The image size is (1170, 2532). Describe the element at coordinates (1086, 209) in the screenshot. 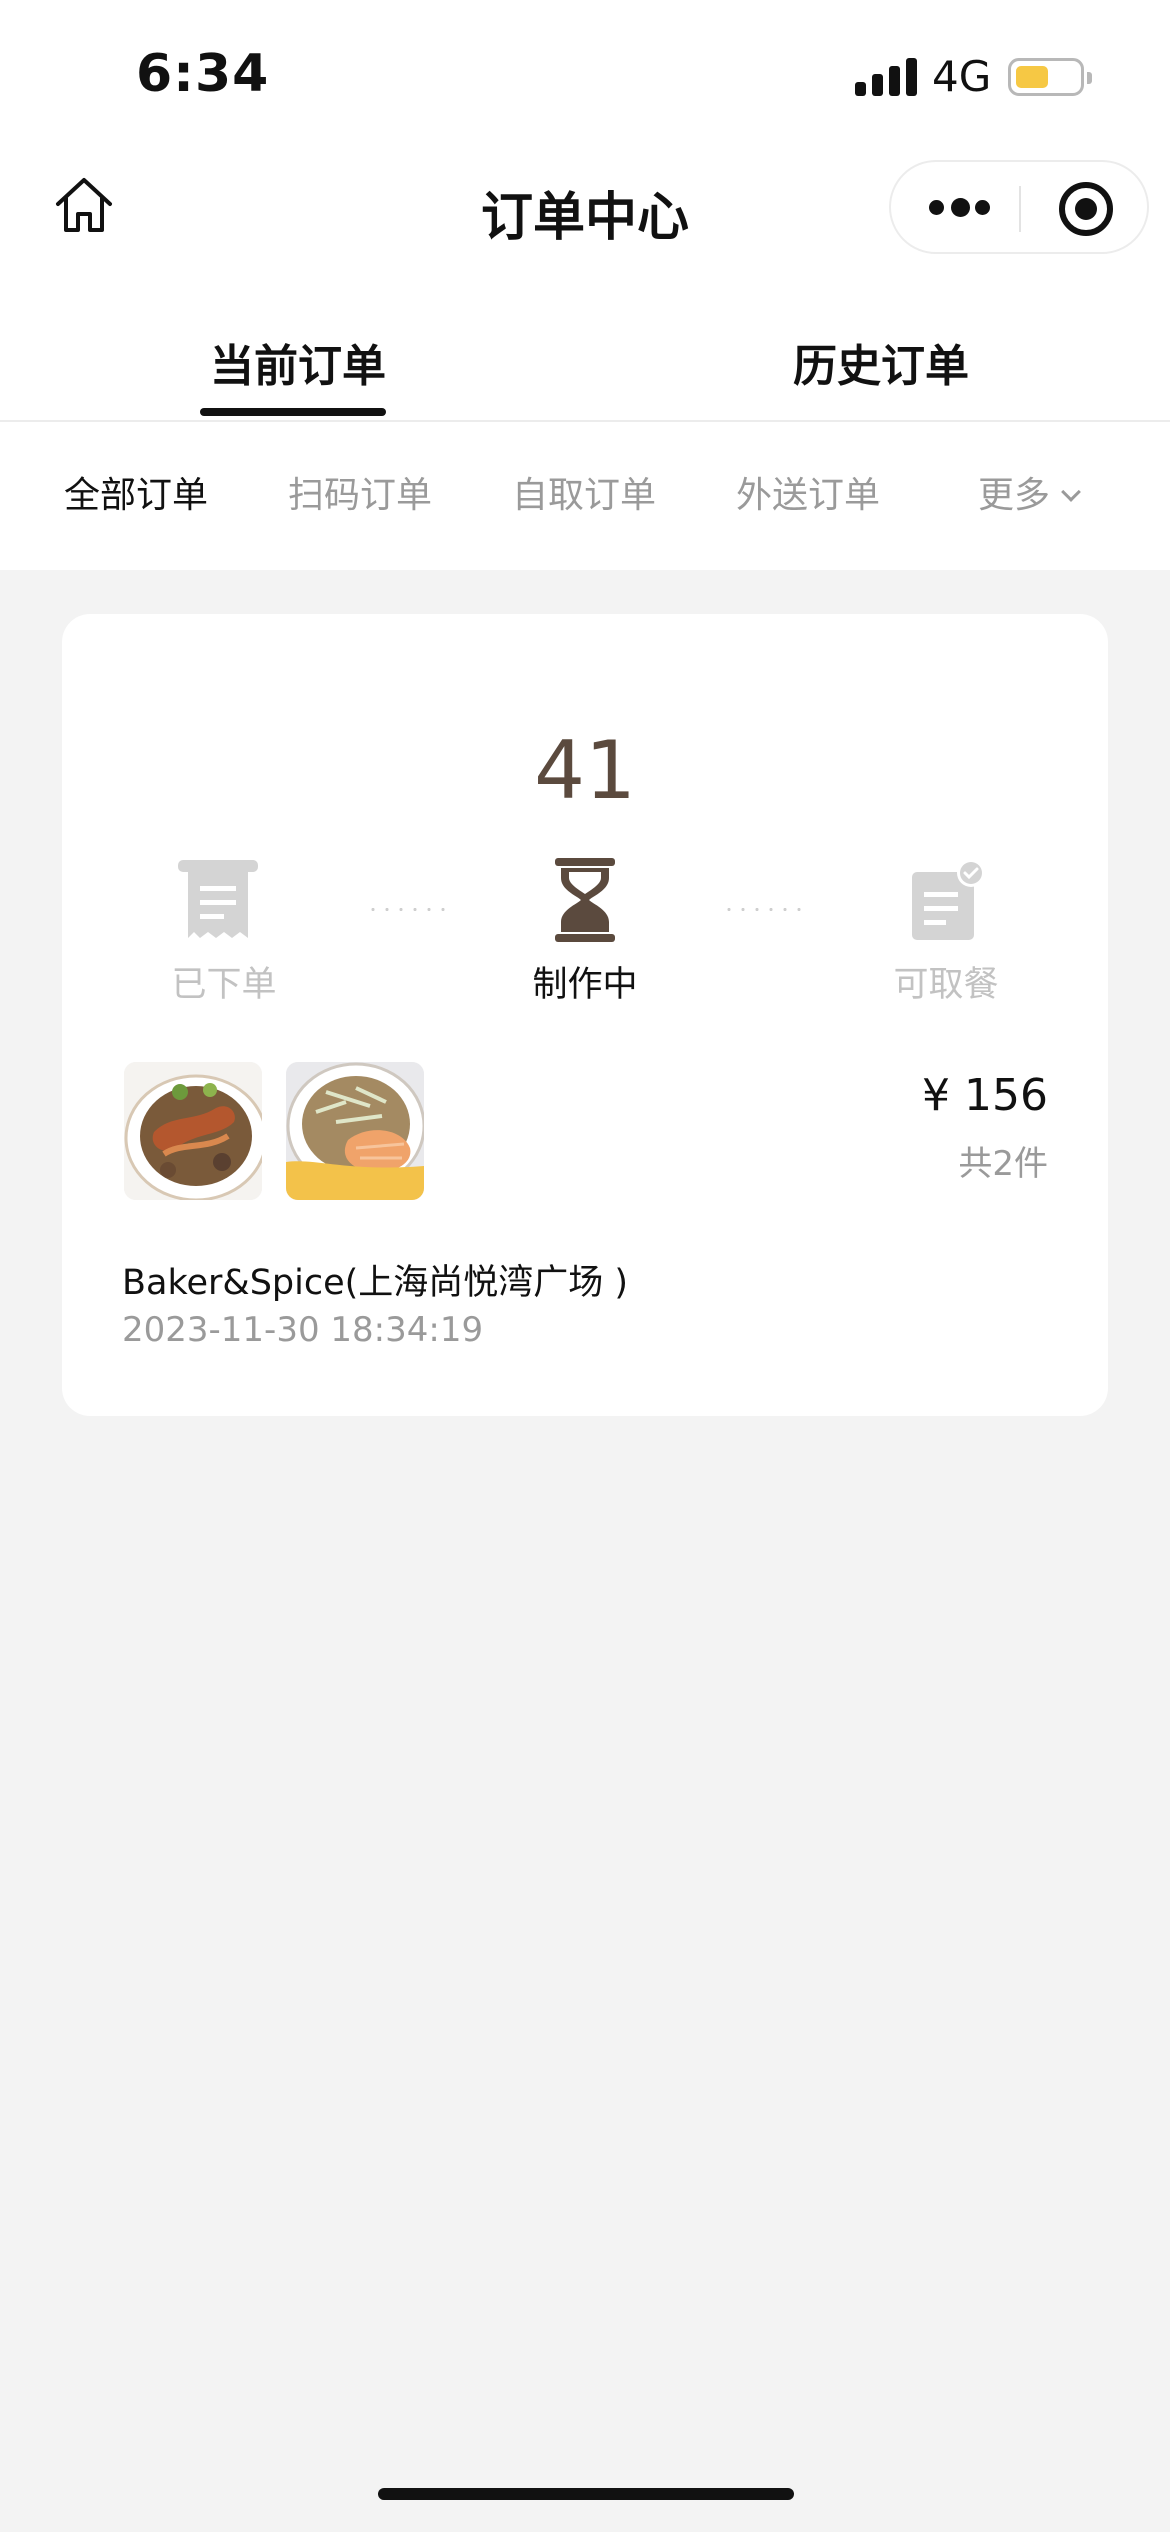

I see `close-miniprogram-icon` at that location.